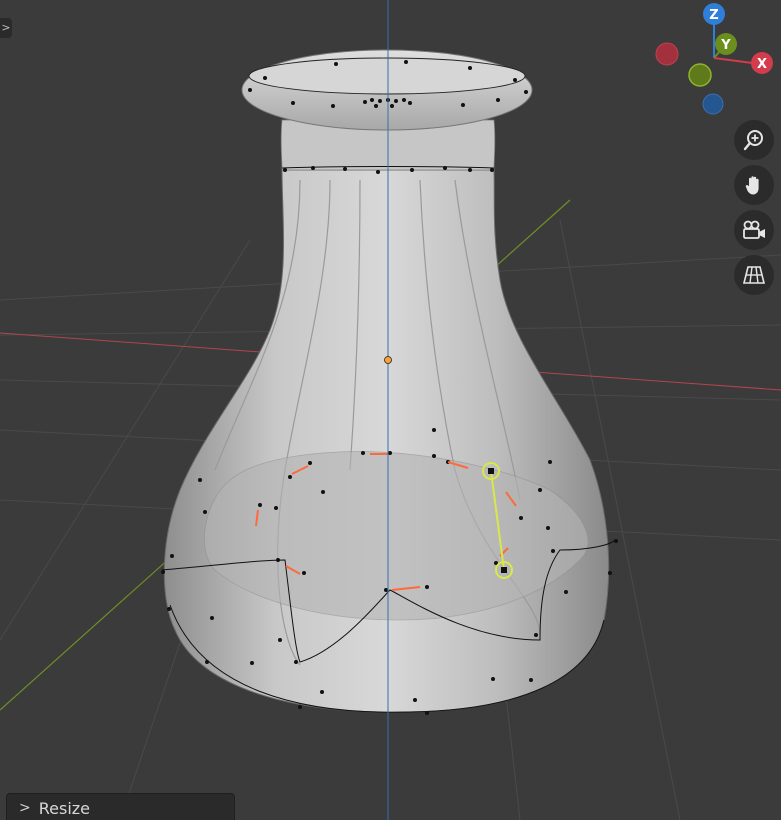  I want to click on gizmo-x-label: X, so click(762, 64).